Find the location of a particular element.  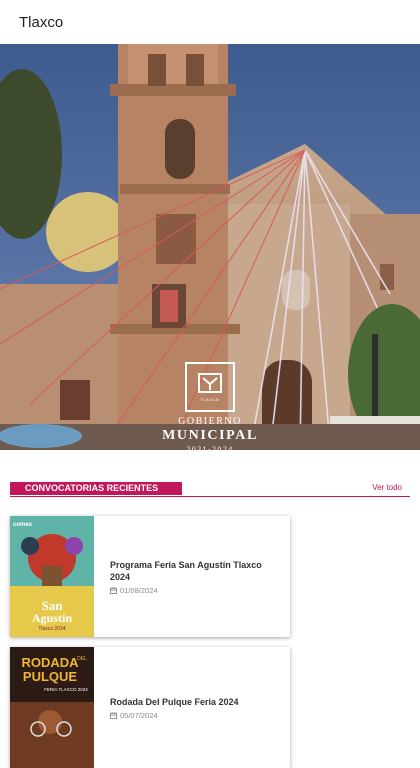

logo-town: TLAXCO is located at coordinates (210, 399).